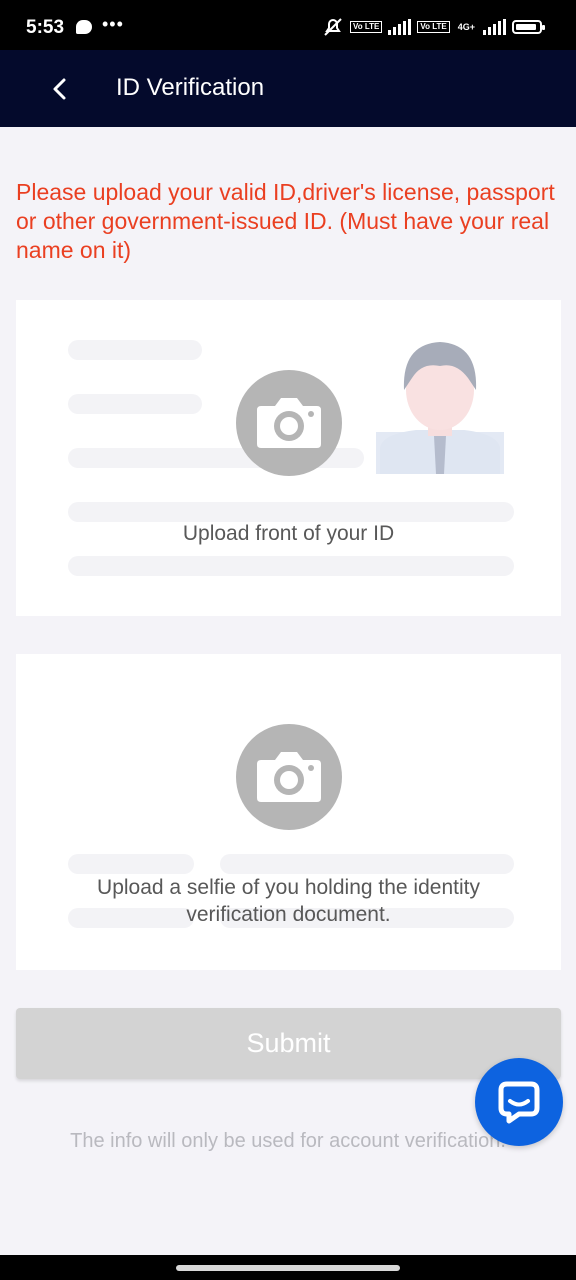 This screenshot has width=576, height=1280. I want to click on 4g-icon: 4G+, so click(466, 27).